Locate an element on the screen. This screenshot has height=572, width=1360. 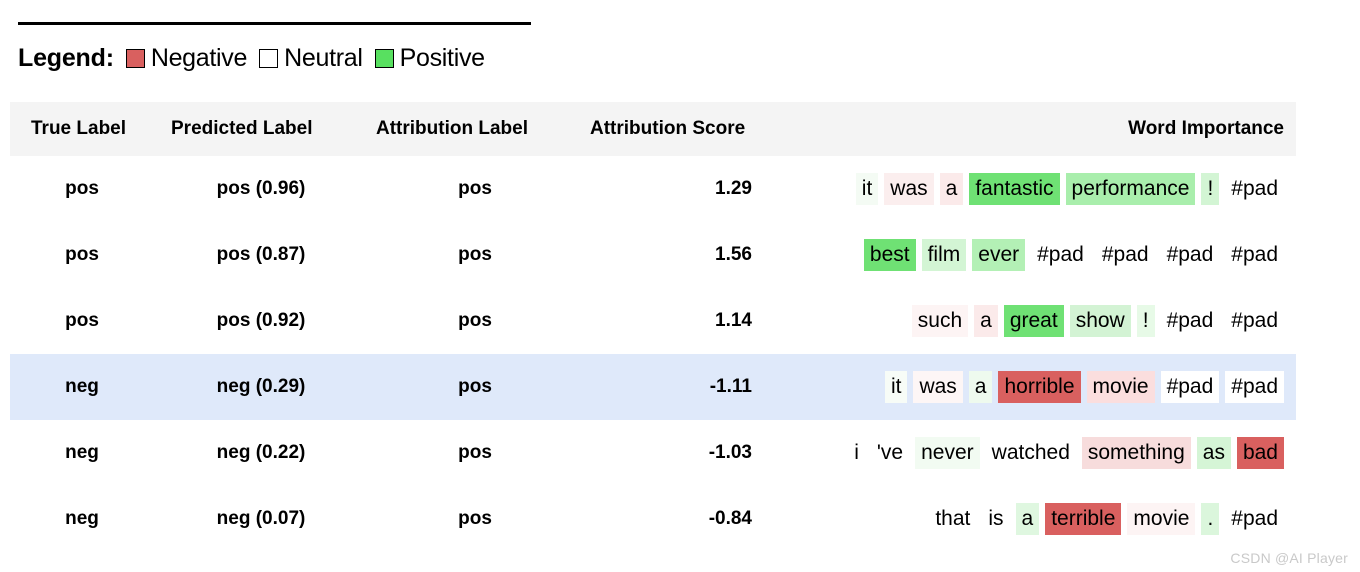
legend: Legend: Negative Neutral Positive is located at coordinates (251, 58).